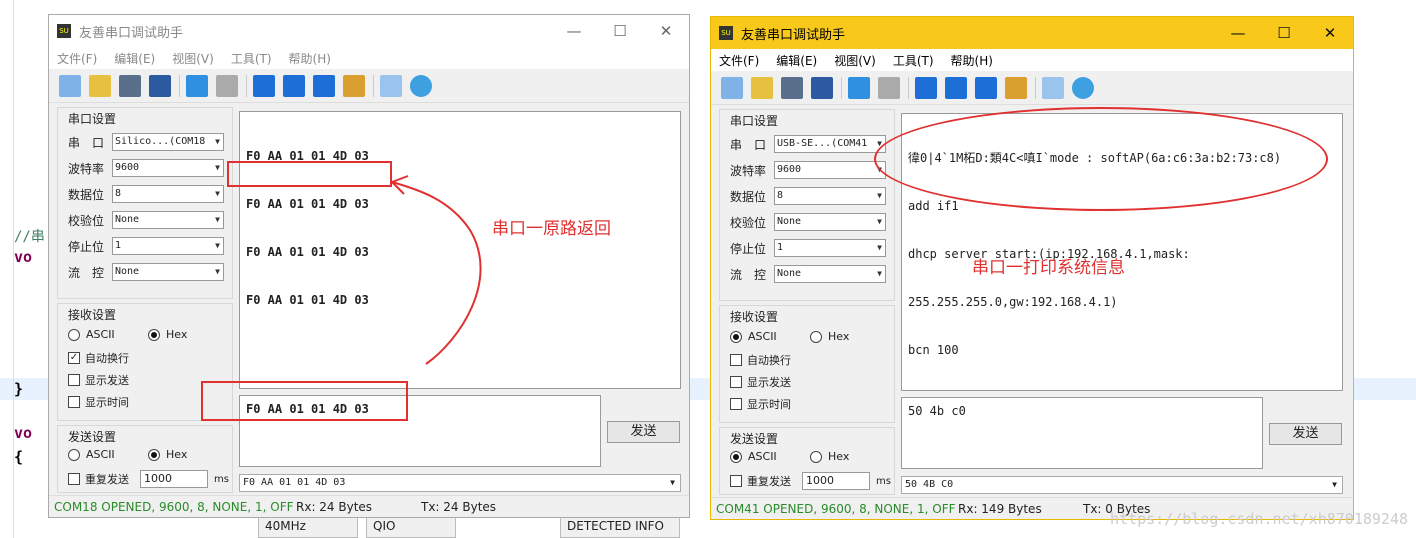 The height and width of the screenshot is (538, 1416). I want to click on history-combo: F0 AA 01 01 4D 03, so click(460, 483).